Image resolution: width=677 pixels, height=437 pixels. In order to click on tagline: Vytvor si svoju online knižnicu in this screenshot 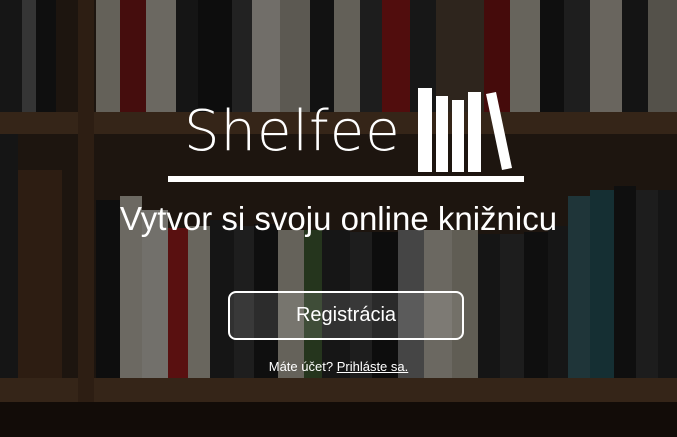, I will do `click(338, 218)`.